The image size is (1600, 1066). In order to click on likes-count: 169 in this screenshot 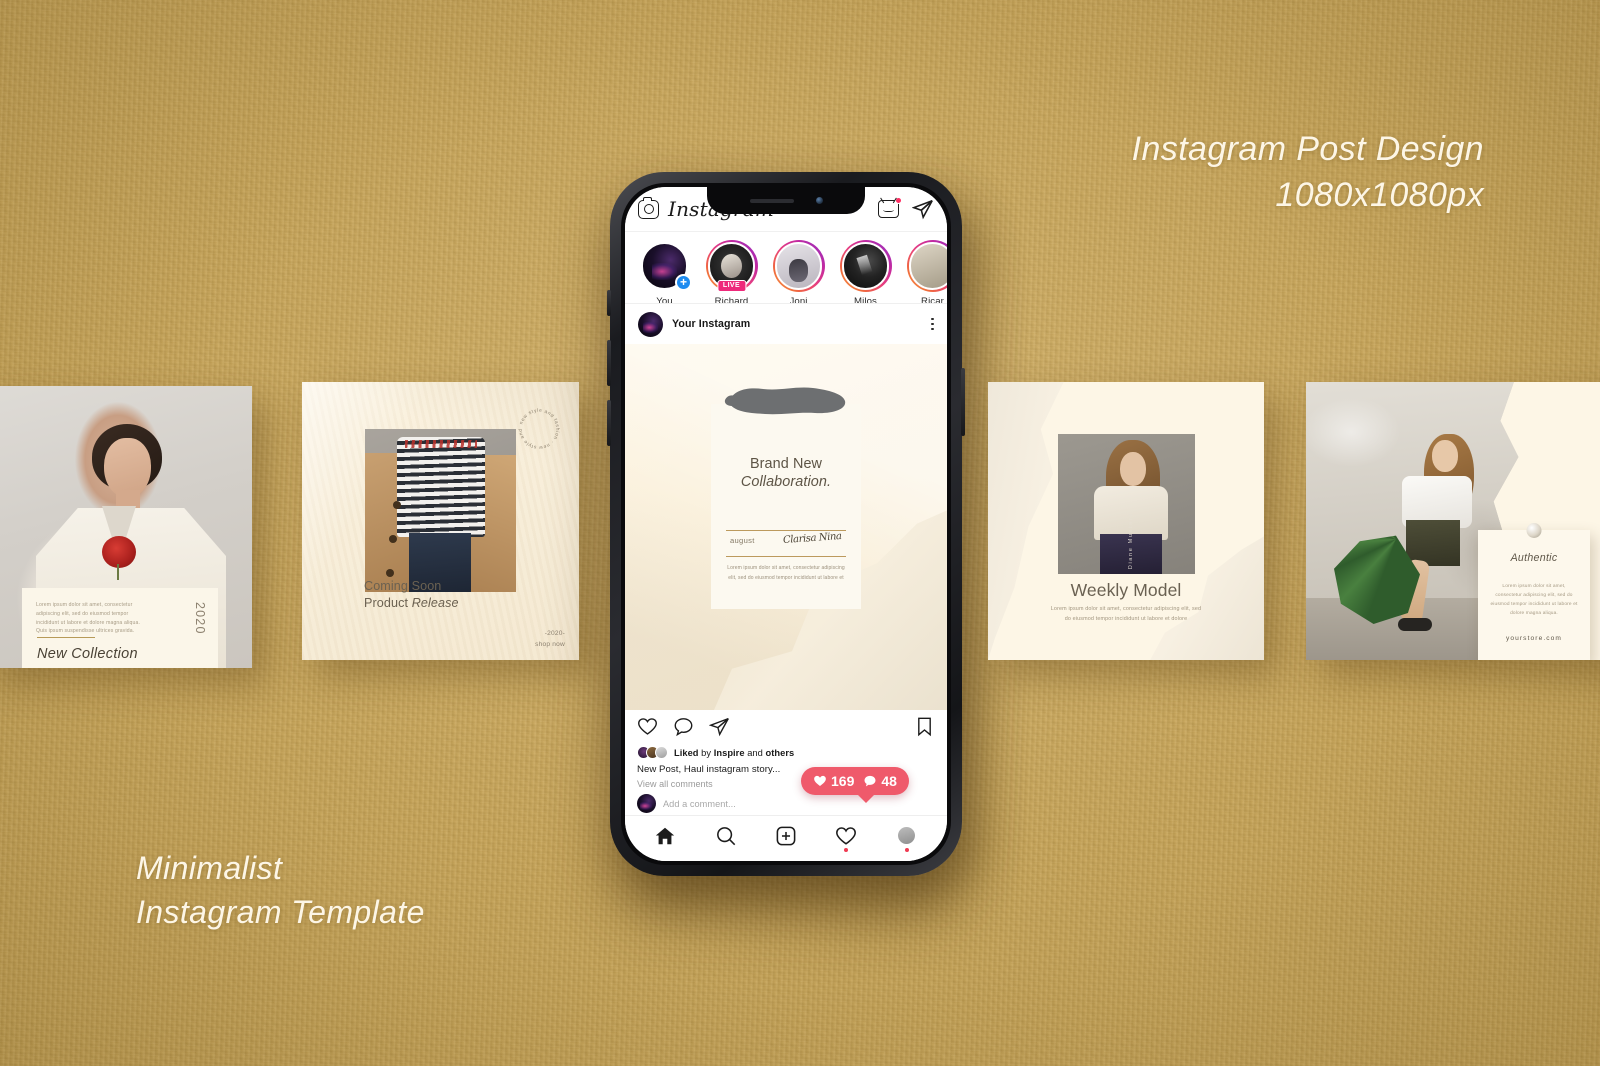, I will do `click(843, 781)`.